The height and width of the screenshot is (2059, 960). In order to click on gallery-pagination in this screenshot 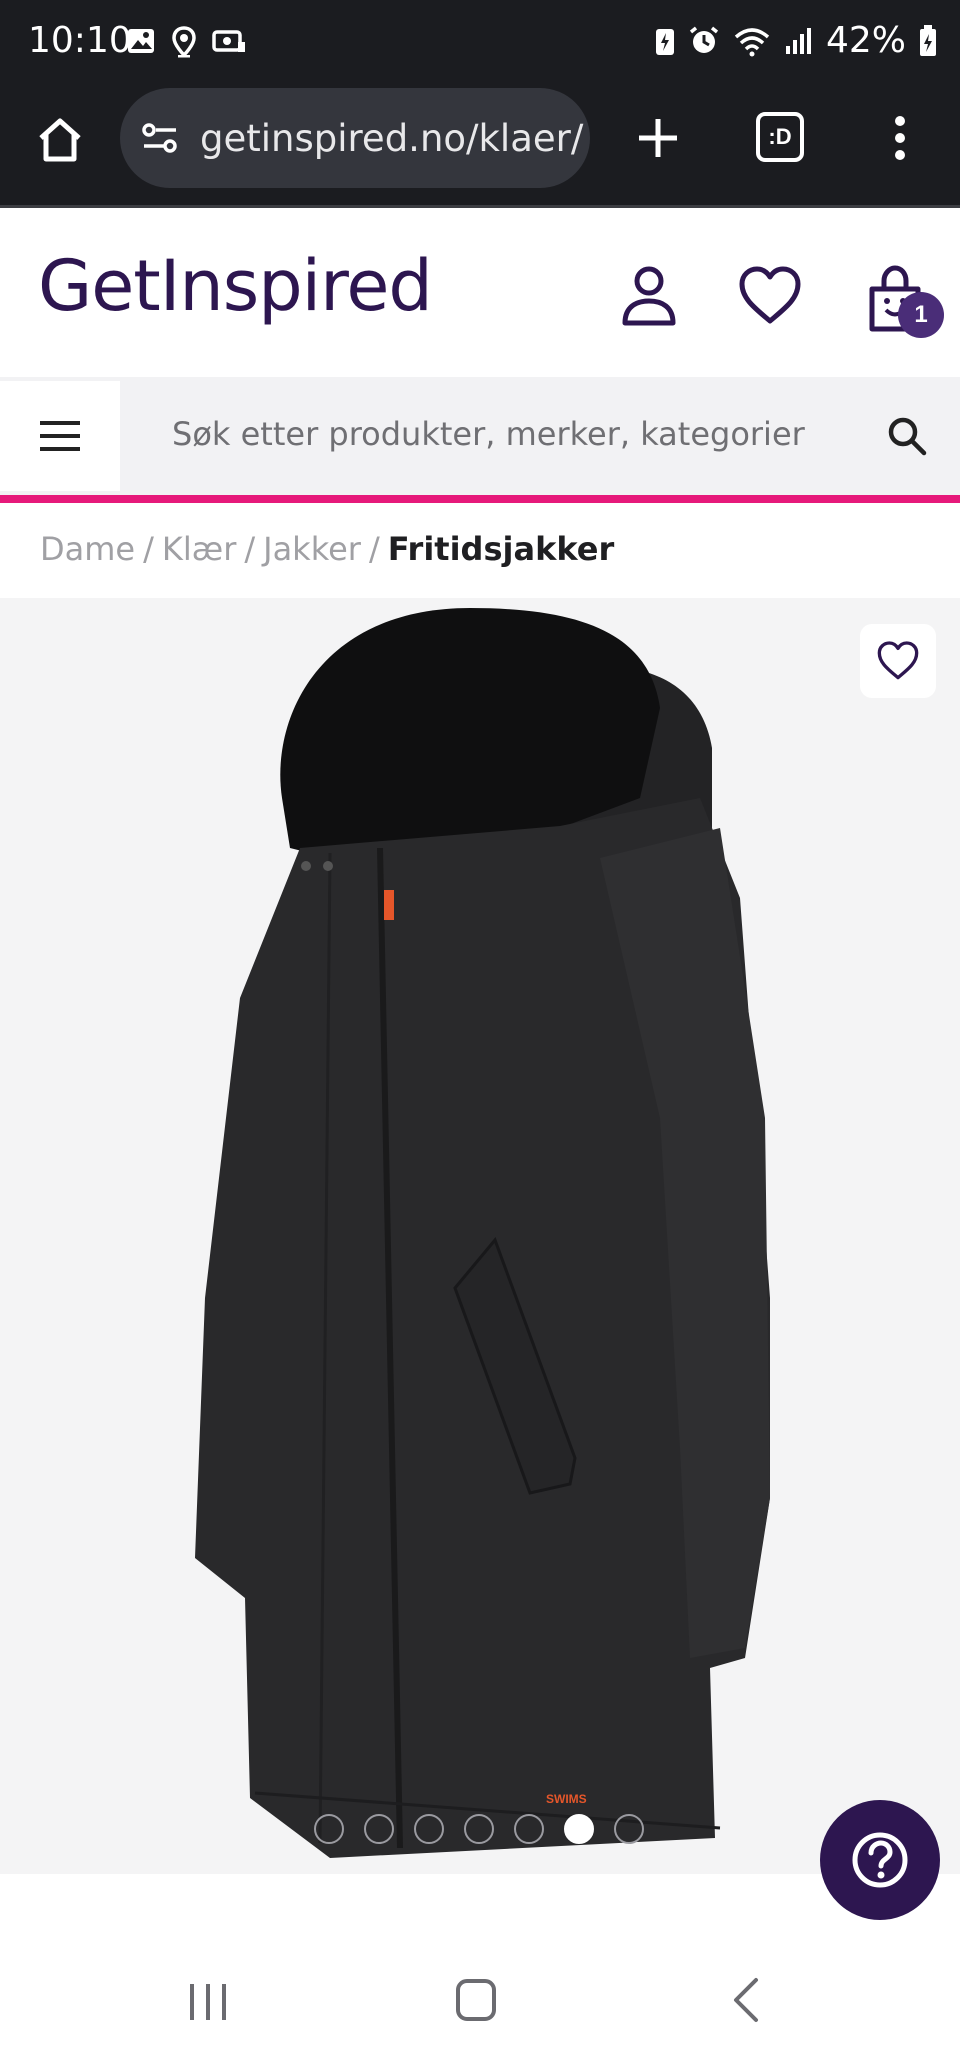, I will do `click(479, 1829)`.